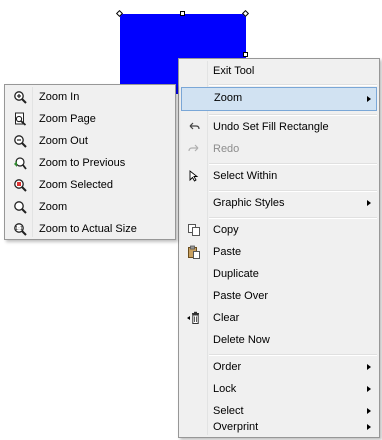 The width and height of the screenshot is (382, 440). I want to click on menu-item-undo: Undo Set Fill Rectangle, so click(279, 127).